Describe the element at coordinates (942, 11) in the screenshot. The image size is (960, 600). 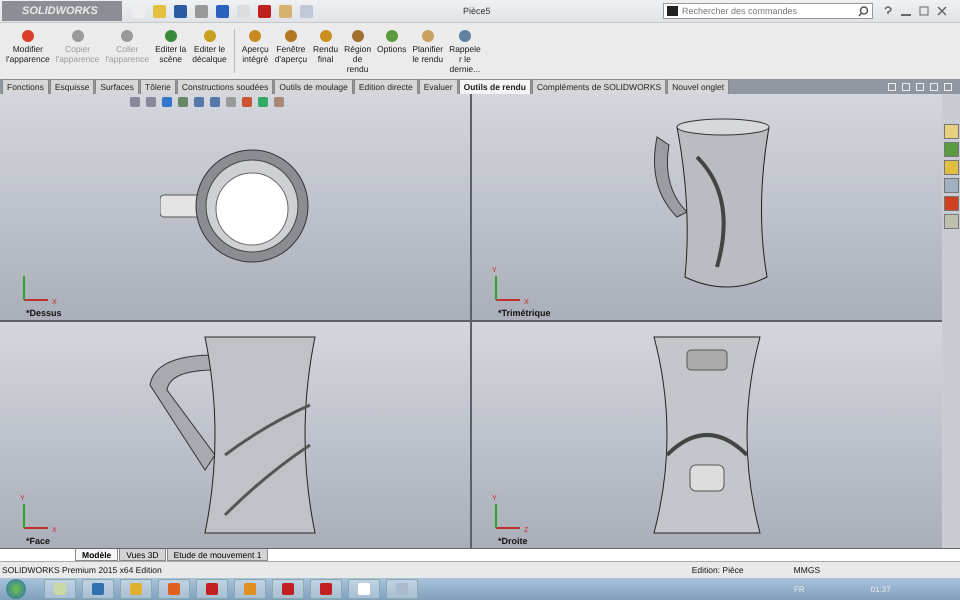
I see `close-icon` at that location.